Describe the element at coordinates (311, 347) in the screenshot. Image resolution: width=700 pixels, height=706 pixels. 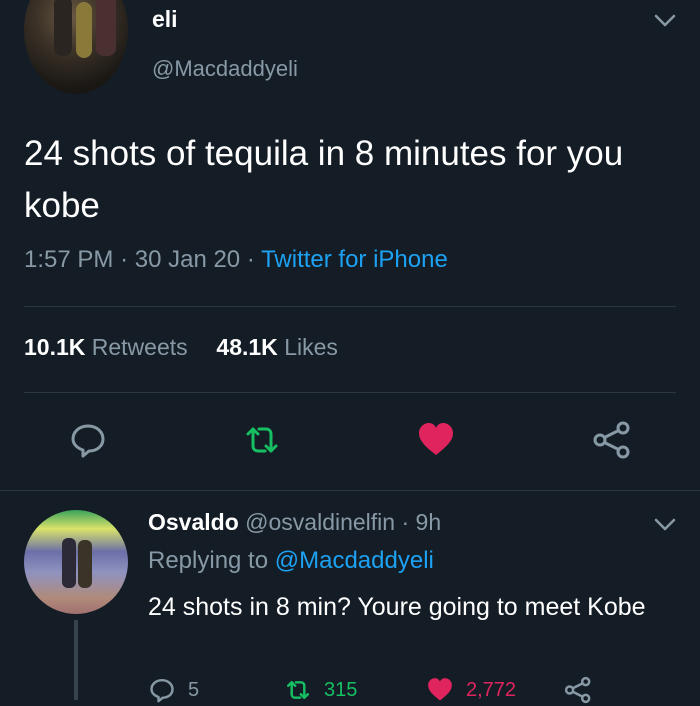
I see `likes-label: Likes` at that location.